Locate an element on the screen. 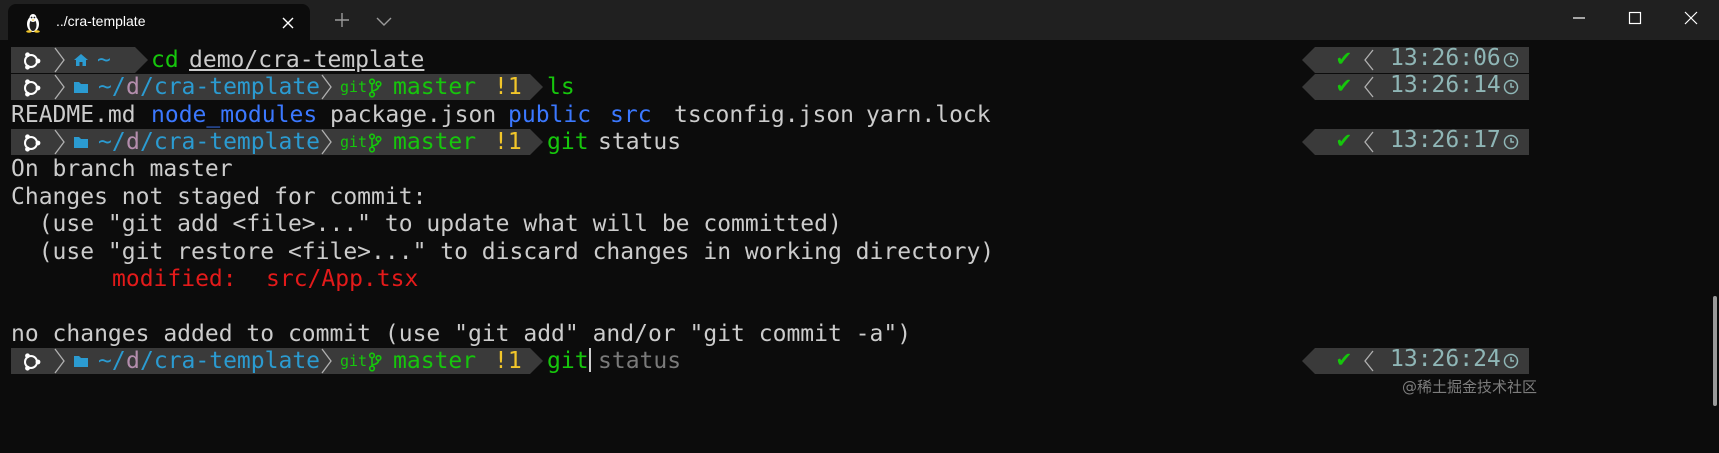 Image resolution: width=1719 pixels, height=453 pixels. command-name: cd is located at coordinates (165, 60).